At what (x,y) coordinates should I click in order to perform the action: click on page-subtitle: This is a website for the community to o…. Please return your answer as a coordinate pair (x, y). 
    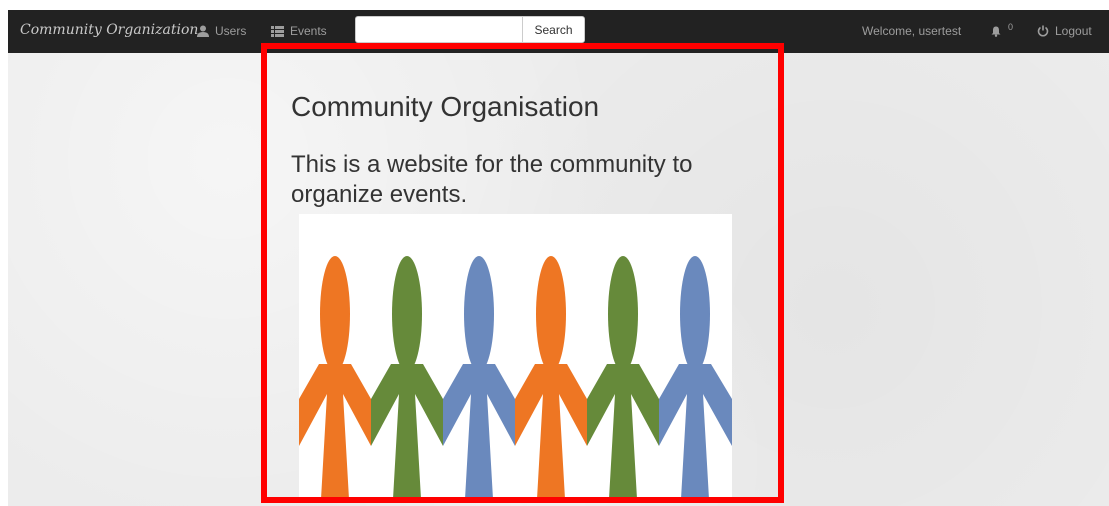
    Looking at the image, I should click on (492, 179).